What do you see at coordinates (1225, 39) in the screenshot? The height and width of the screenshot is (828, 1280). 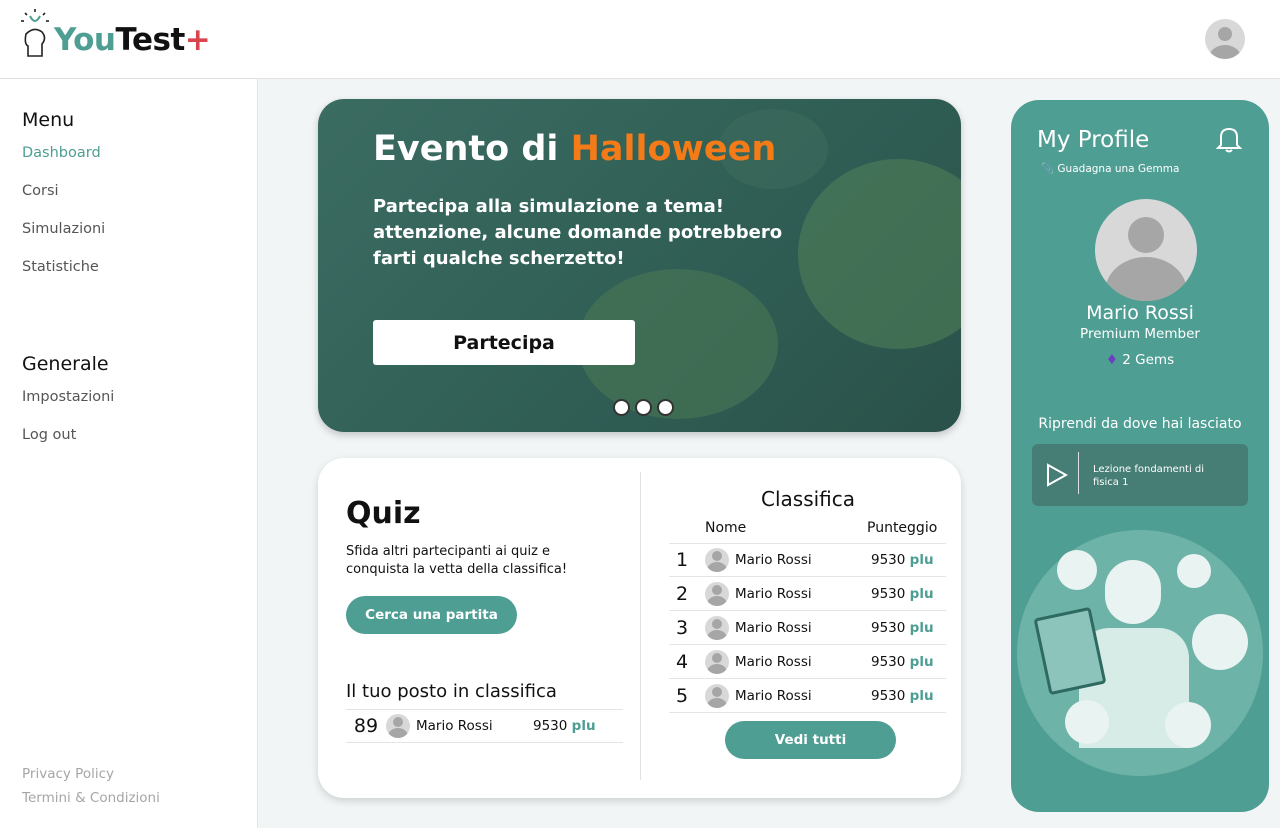 I see `user-avatar` at bounding box center [1225, 39].